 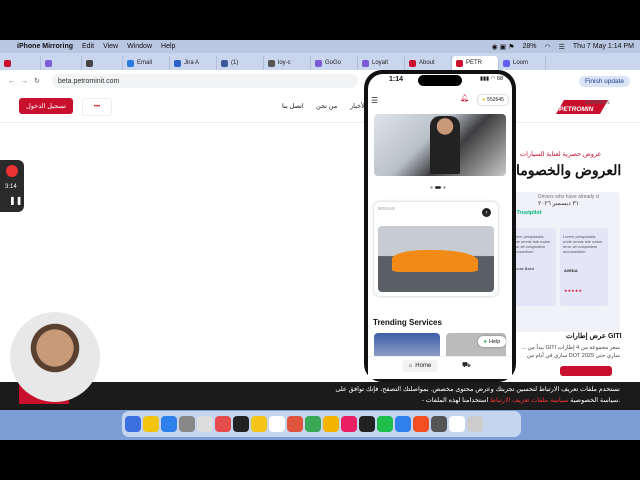 I want to click on menubar-clock: Thu 7 May 1:14 PM, so click(x=603, y=46).